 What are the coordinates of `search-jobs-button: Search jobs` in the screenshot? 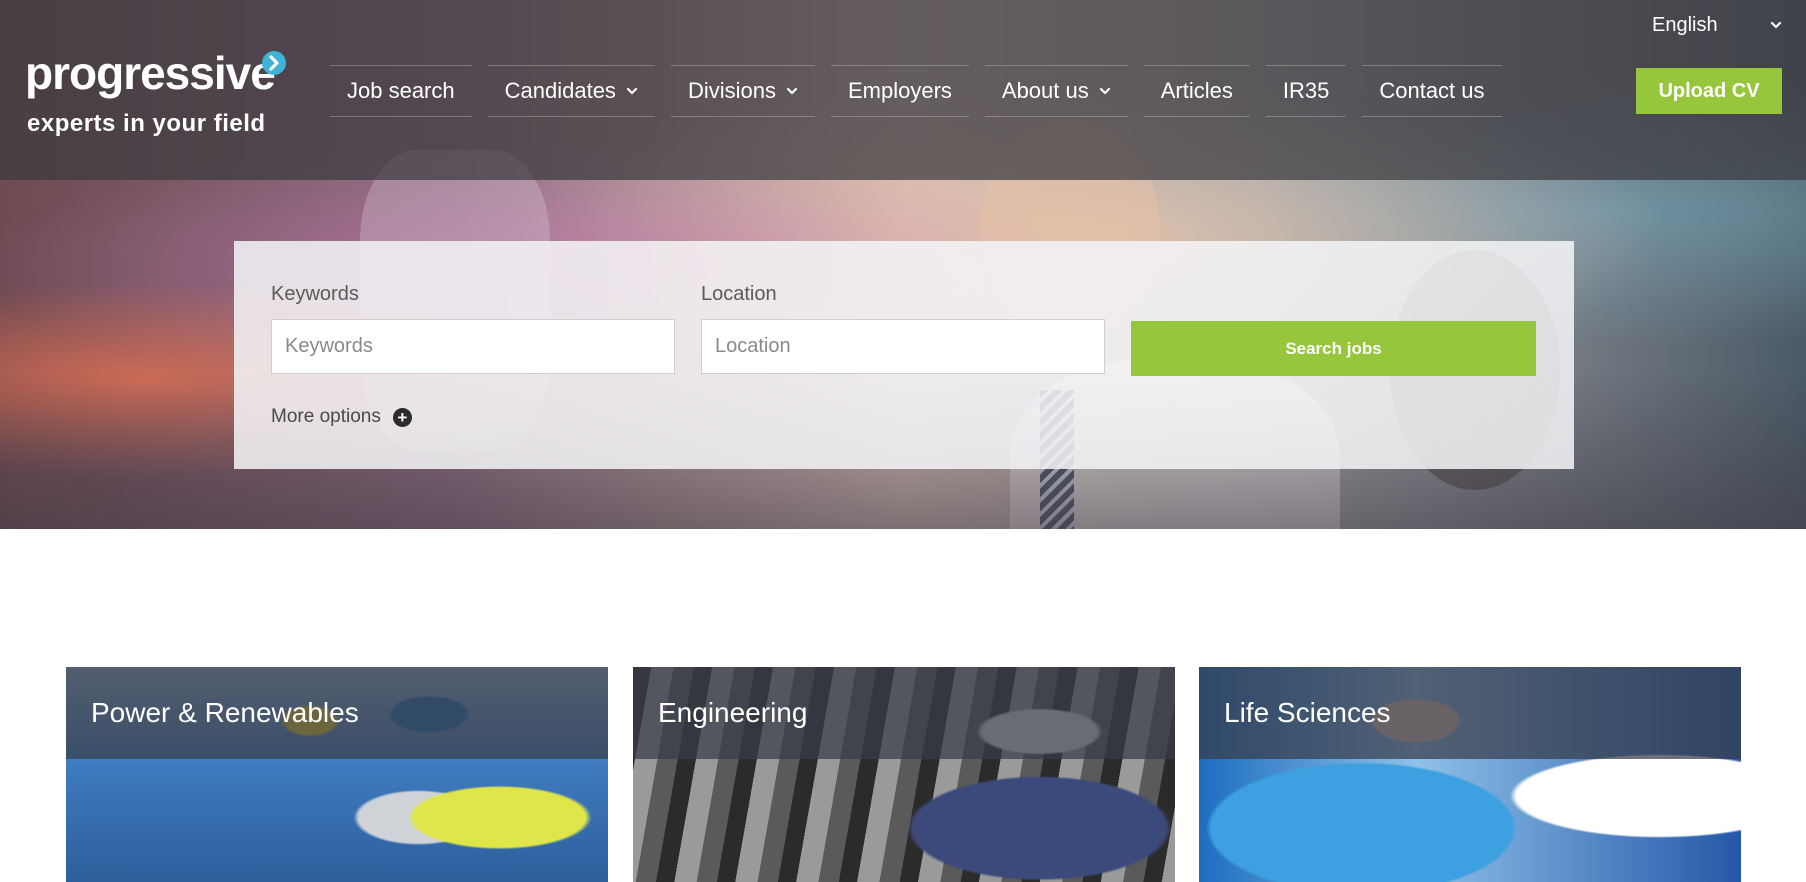 It's located at (1333, 348).